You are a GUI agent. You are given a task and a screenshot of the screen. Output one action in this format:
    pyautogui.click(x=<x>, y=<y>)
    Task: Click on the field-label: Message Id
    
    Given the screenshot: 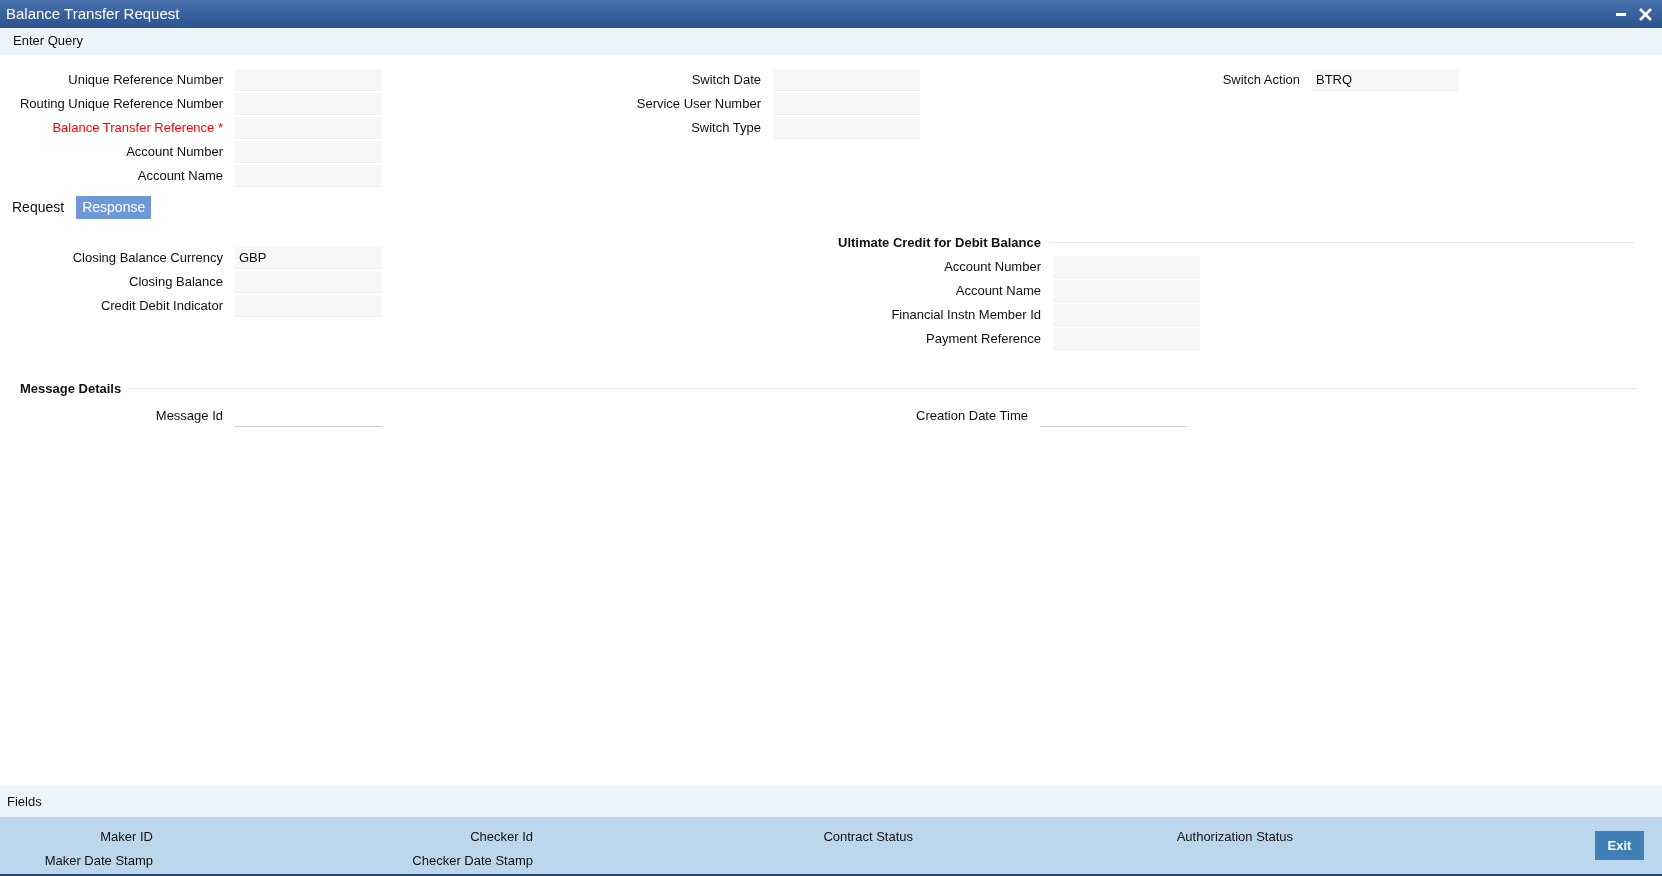 What is the action you would take?
    pyautogui.click(x=189, y=416)
    